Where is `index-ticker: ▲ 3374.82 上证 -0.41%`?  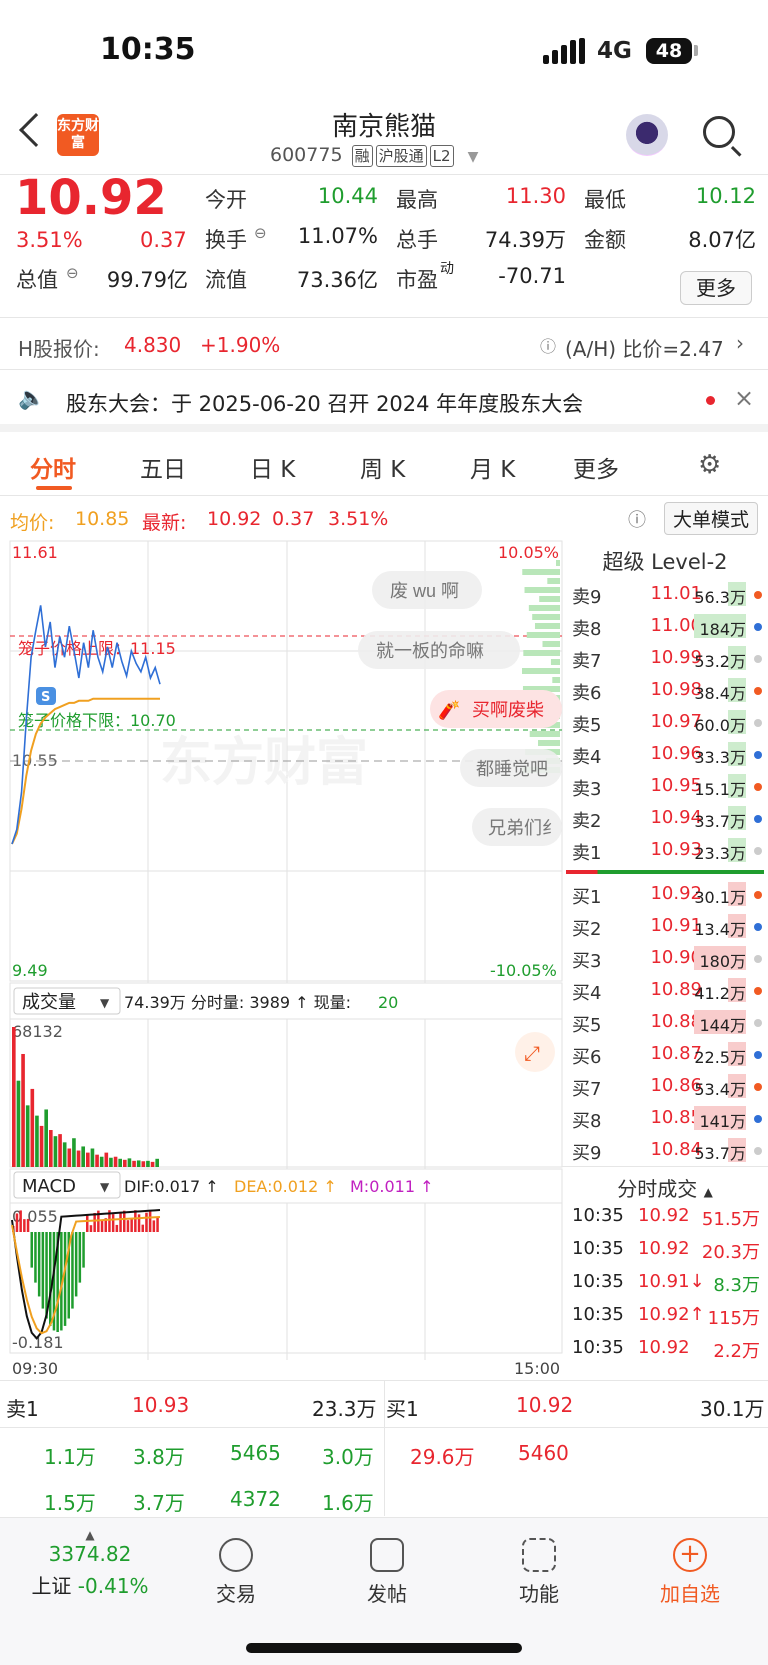
index-ticker: ▲ 3374.82 上证 -0.41% is located at coordinates (90, 1563).